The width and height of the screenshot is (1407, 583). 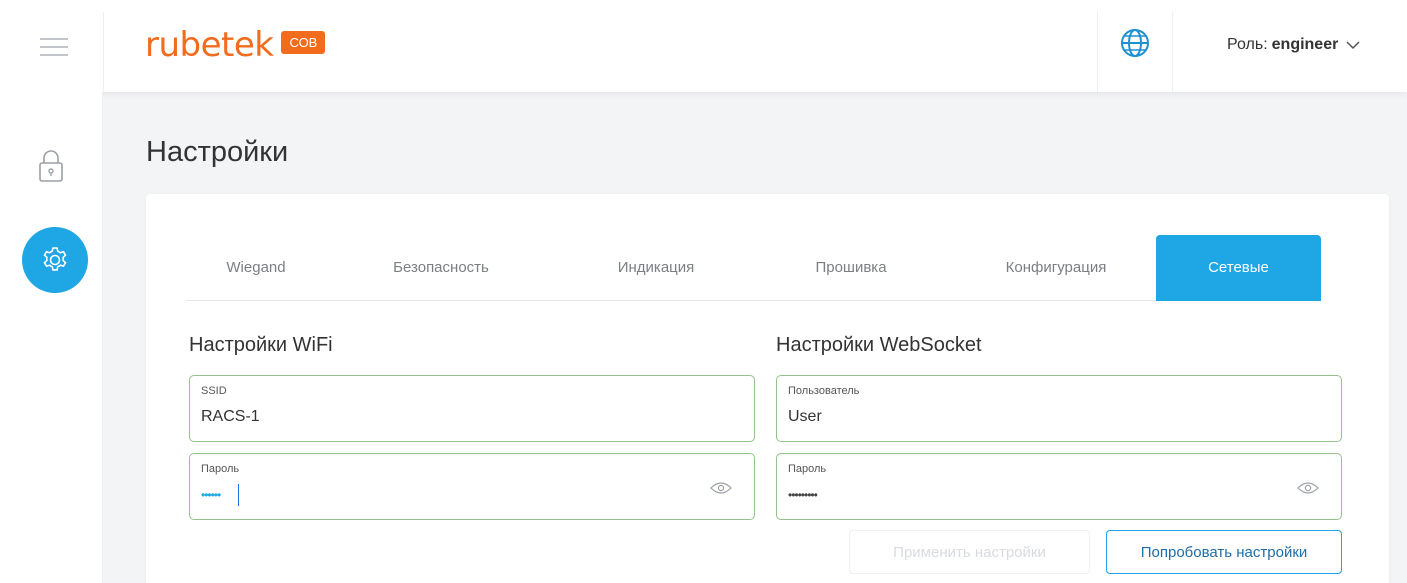 I want to click on role-value: engineer, so click(x=1305, y=44).